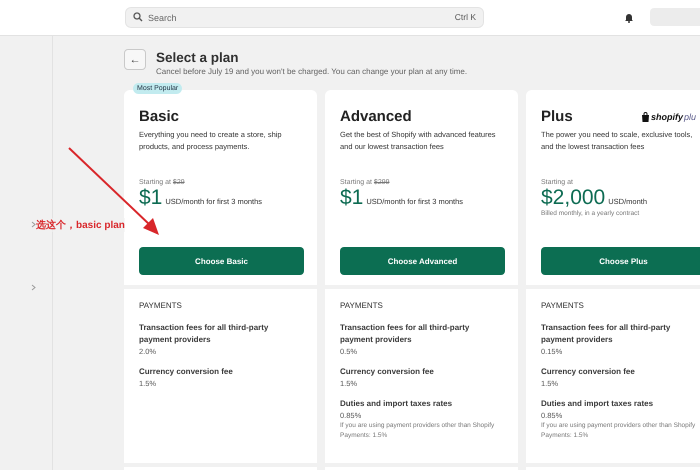  Describe the element at coordinates (668, 117) in the screenshot. I see `brand-logo: shopifyplu` at that location.